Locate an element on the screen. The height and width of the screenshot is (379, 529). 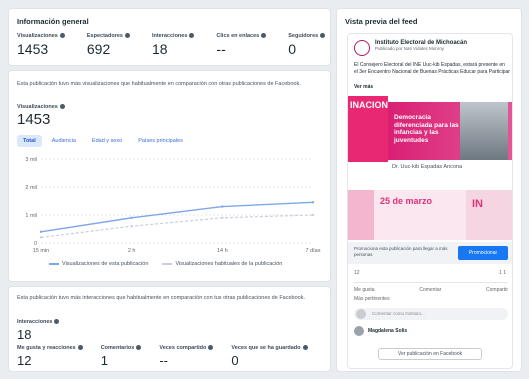
x-tick-label: 2 h is located at coordinates (132, 251).